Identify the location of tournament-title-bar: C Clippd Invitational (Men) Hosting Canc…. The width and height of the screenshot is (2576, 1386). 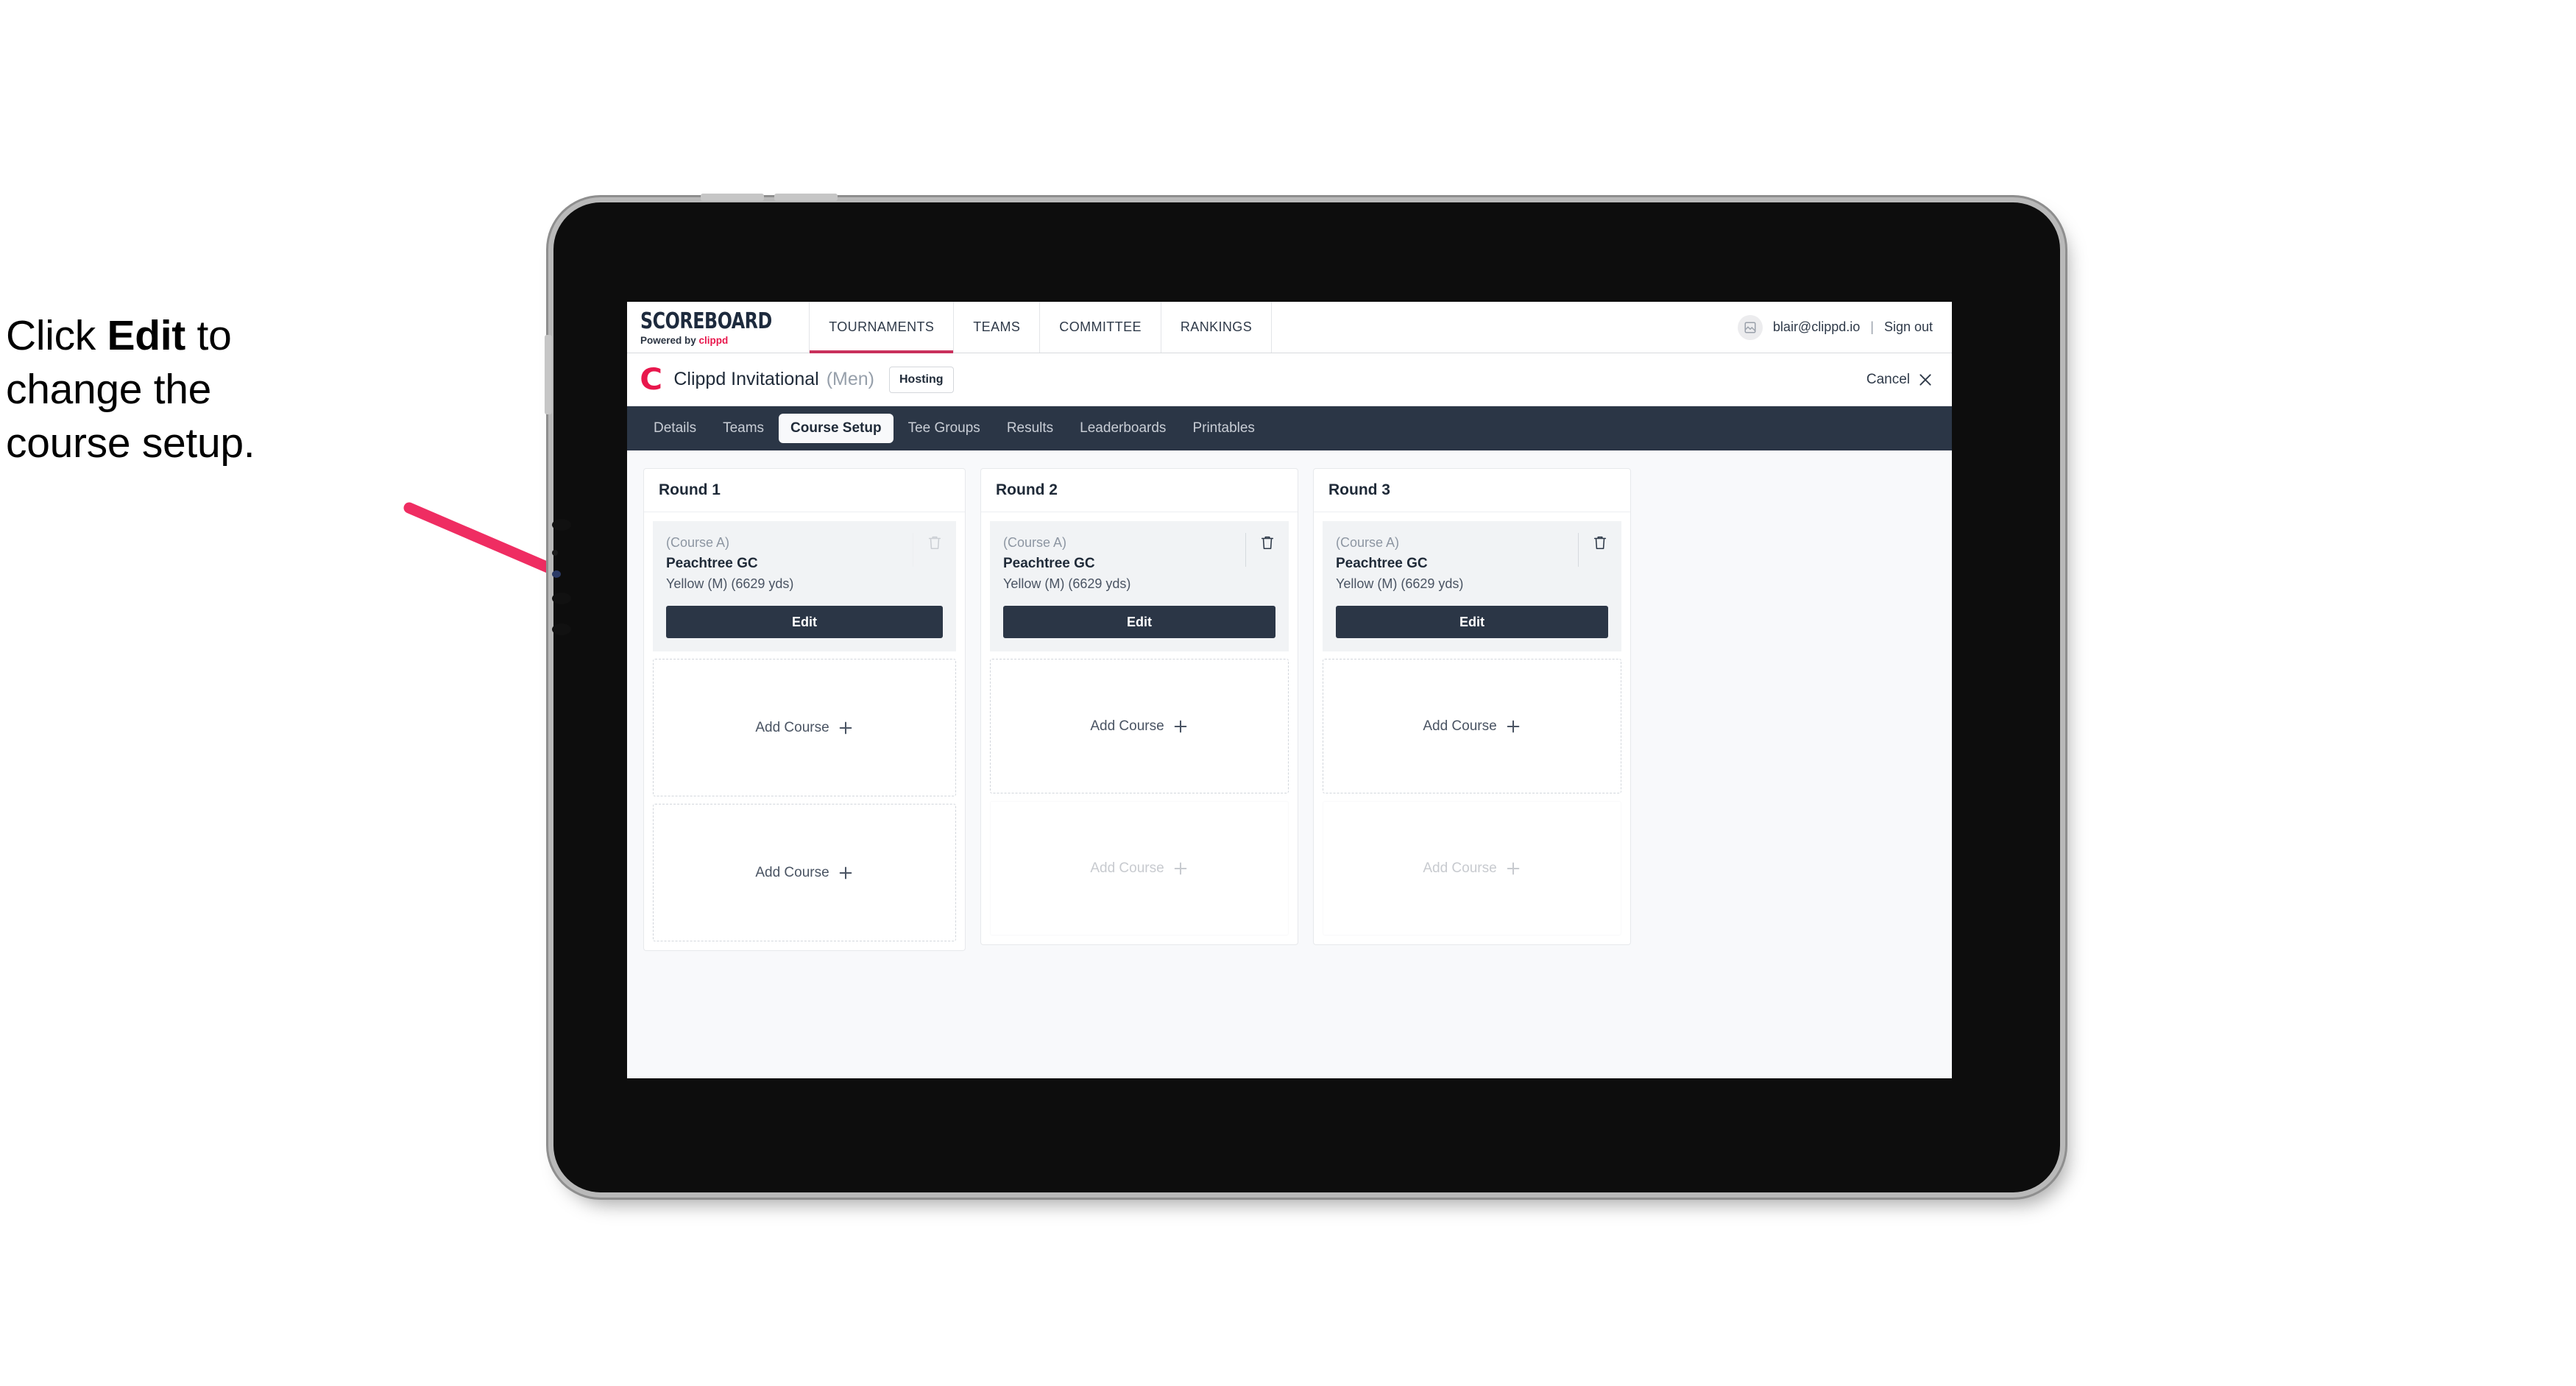
(1289, 380).